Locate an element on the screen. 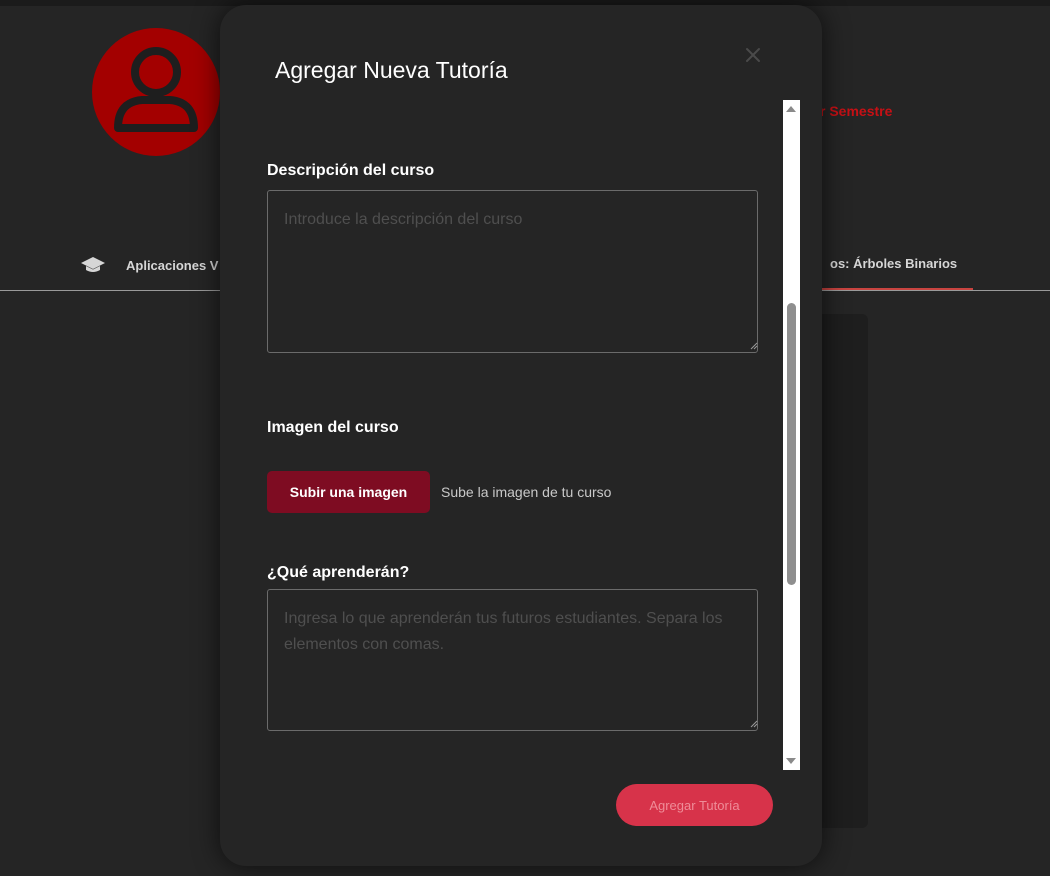  description-label: Descripción del curso is located at coordinates (351, 170).